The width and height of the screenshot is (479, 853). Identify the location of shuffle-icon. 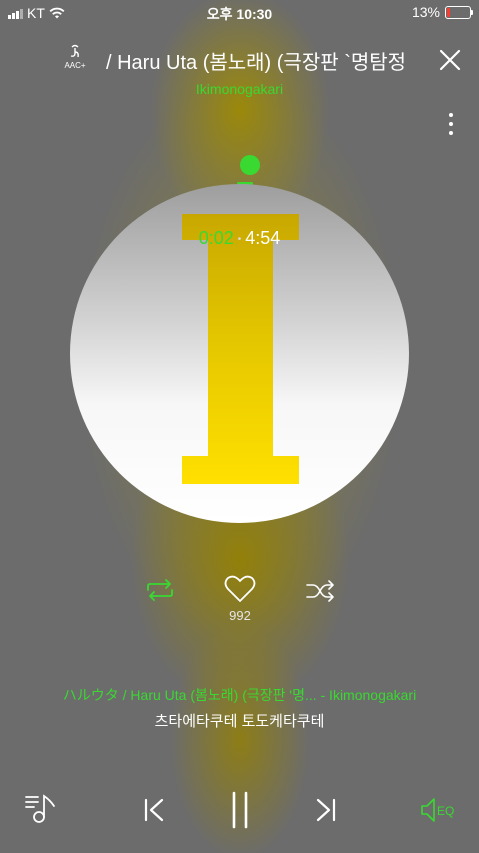
(320, 591).